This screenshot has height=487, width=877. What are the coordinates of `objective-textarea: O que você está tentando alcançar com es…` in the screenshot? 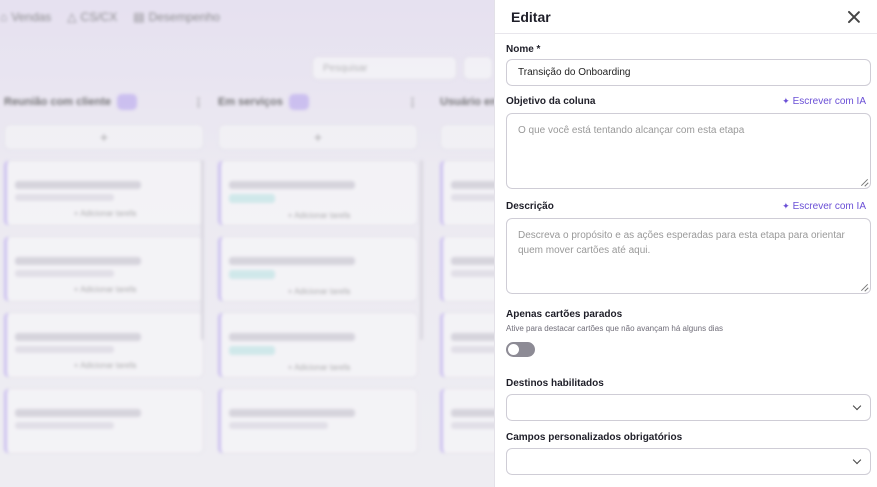 It's located at (688, 151).